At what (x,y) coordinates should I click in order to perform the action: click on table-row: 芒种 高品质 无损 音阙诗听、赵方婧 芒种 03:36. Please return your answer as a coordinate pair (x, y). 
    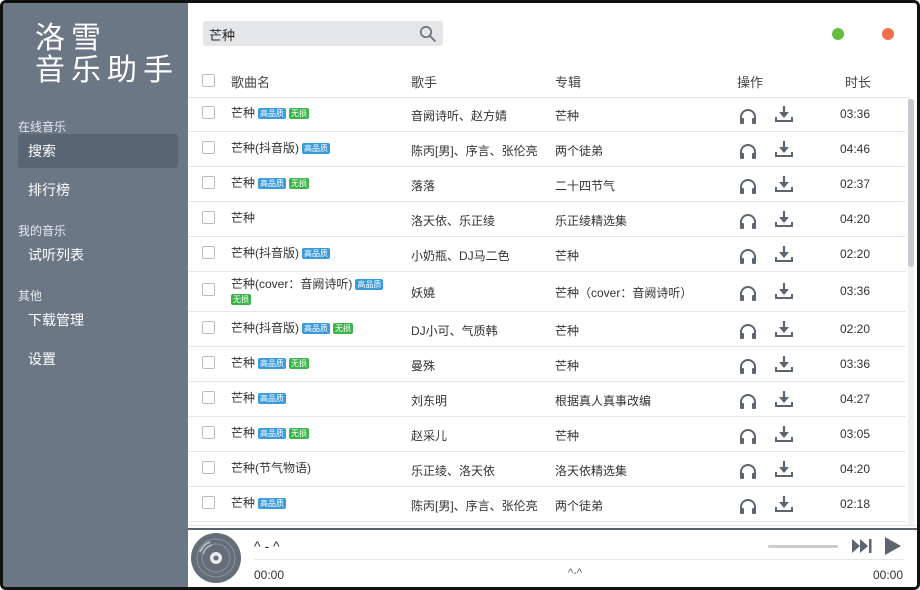
    Looking at the image, I should click on (547, 114).